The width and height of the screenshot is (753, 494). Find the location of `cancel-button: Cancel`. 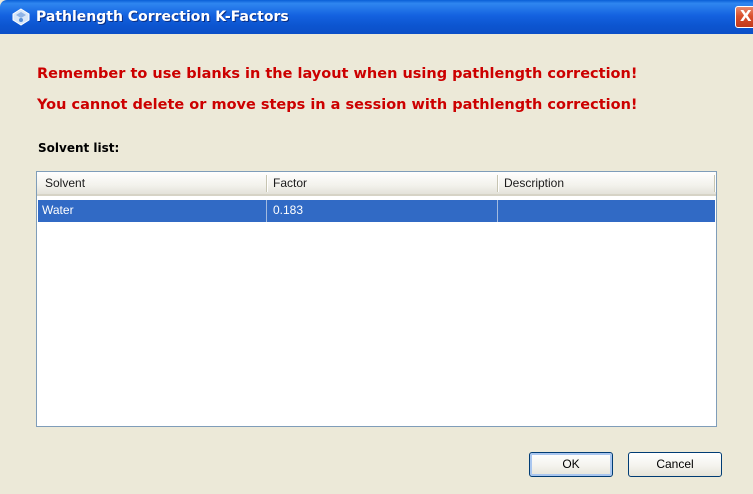

cancel-button: Cancel is located at coordinates (675, 464).